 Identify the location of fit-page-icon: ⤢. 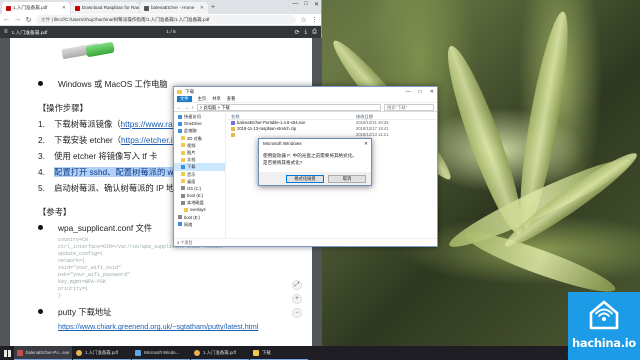
(297, 285).